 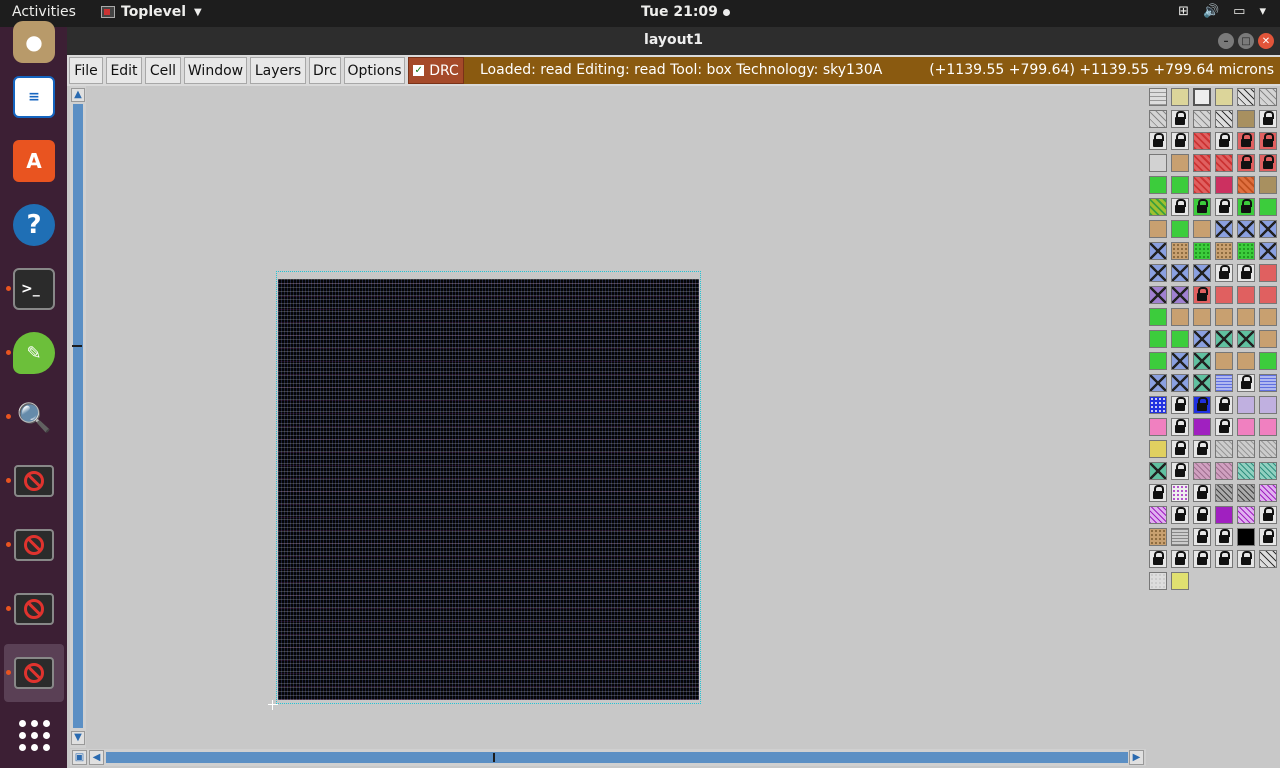 What do you see at coordinates (1158, 163) in the screenshot?
I see `layer-swatch-grey-light` at bounding box center [1158, 163].